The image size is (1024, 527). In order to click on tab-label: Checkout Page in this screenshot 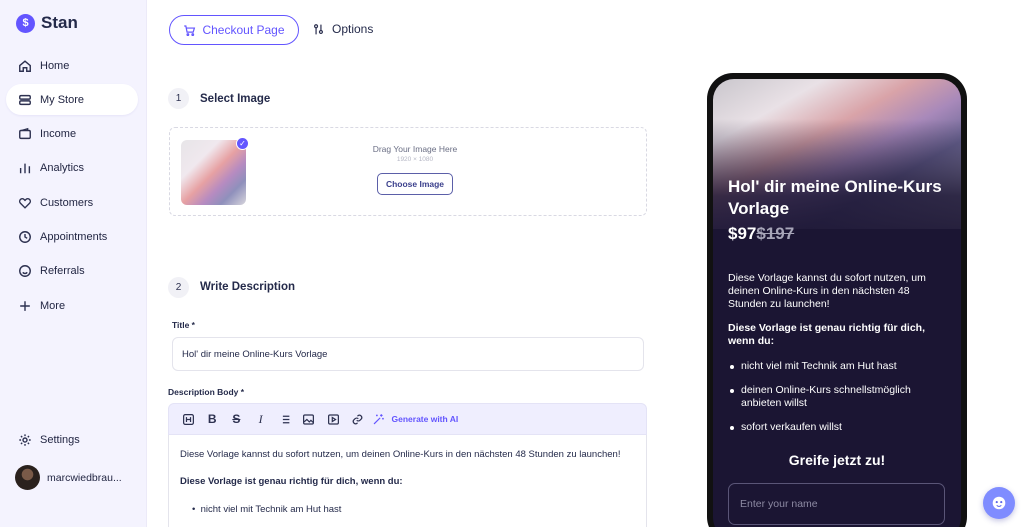, I will do `click(243, 30)`.